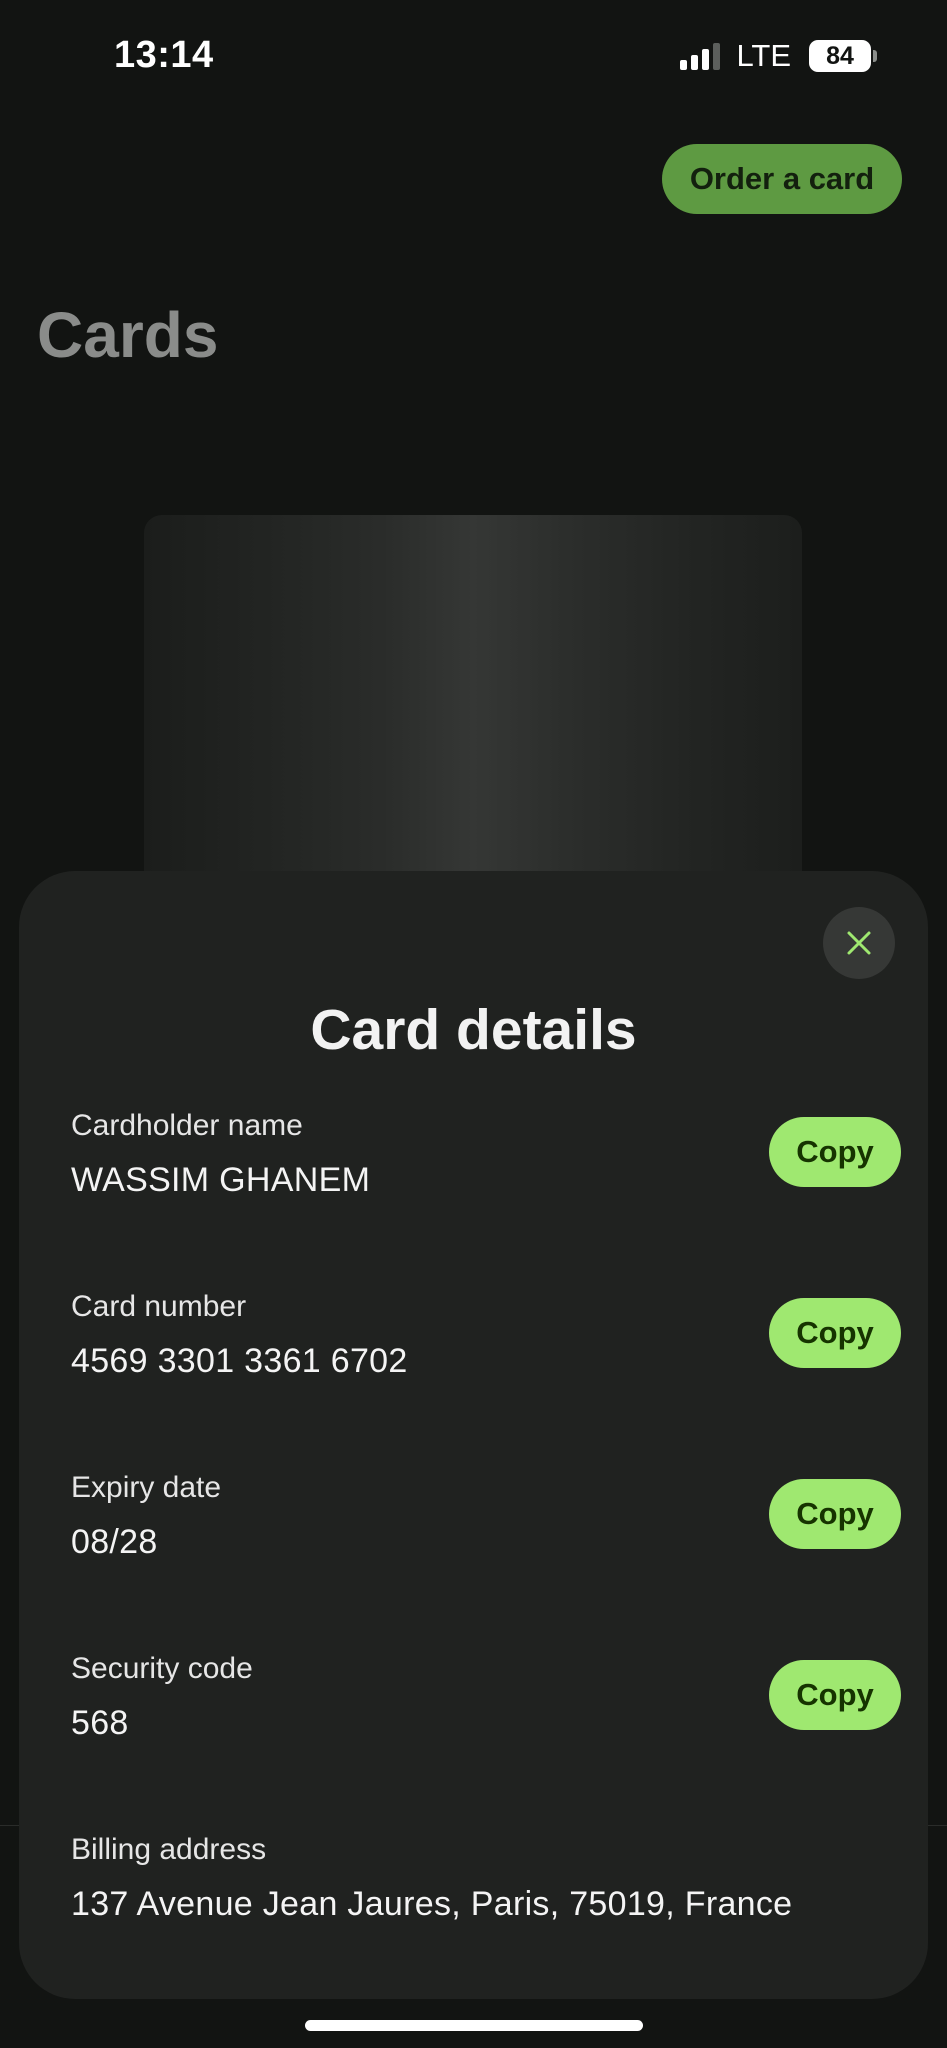 The image size is (947, 2048). What do you see at coordinates (162, 1668) in the screenshot?
I see `security-code-label: Security code` at bounding box center [162, 1668].